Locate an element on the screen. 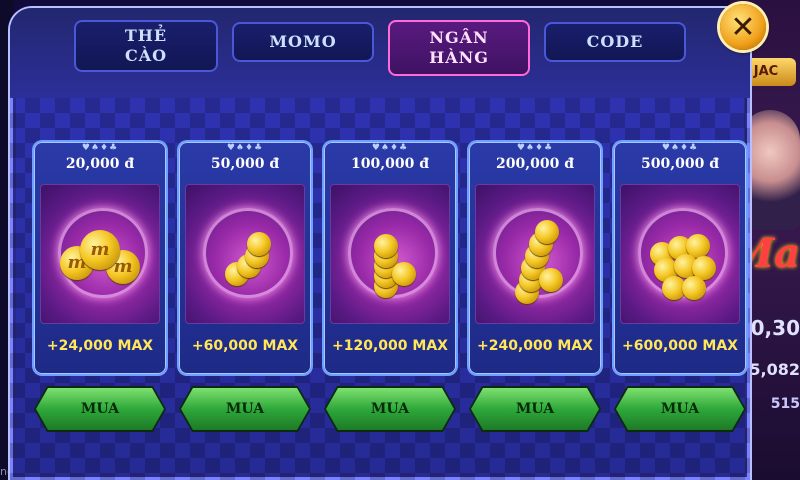  package-price: 200,000 đ is located at coordinates (535, 164).